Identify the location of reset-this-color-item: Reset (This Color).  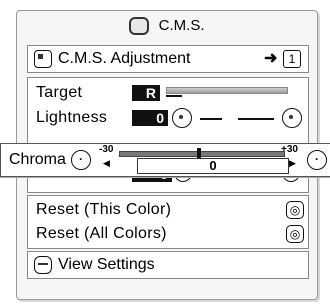
(103, 210).